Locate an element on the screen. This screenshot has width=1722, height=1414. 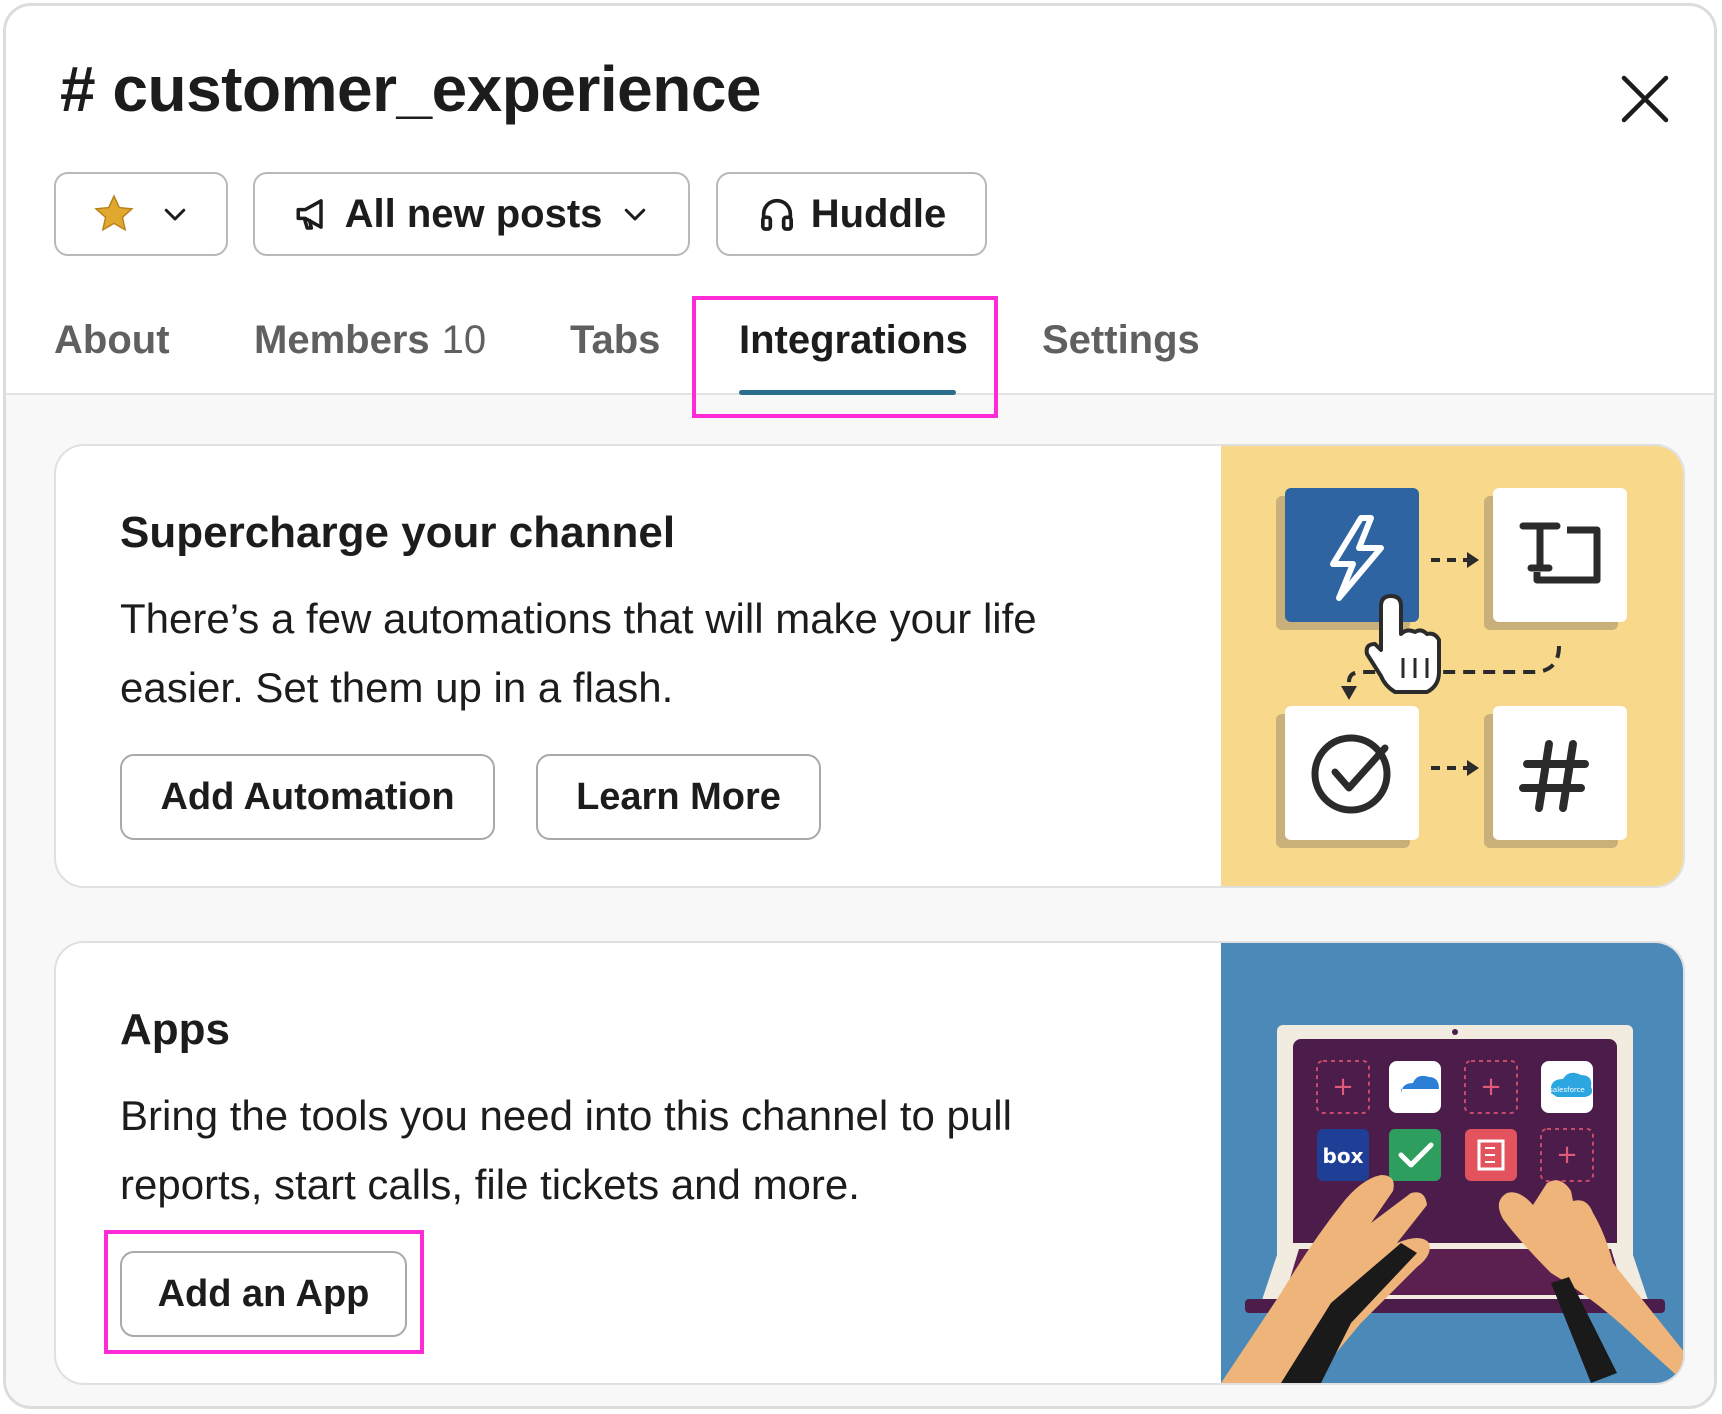
tab-about: About is located at coordinates (112, 340).